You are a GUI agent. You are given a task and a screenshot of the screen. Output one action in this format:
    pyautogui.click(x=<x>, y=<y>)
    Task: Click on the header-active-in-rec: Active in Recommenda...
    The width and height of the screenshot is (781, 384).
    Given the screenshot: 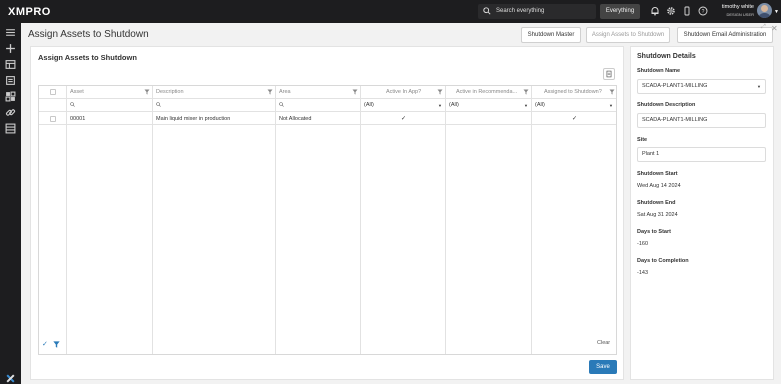 What is the action you would take?
    pyautogui.click(x=486, y=92)
    